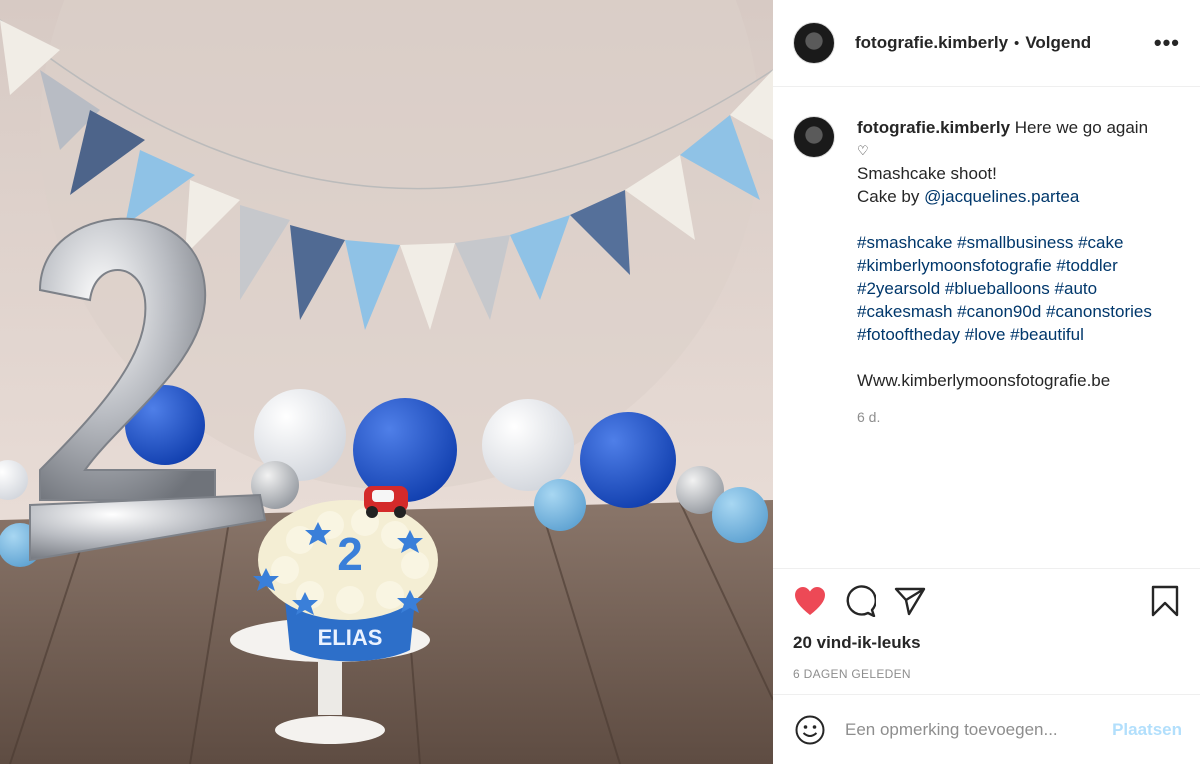 This screenshot has height=764, width=1200. Describe the element at coordinates (1017, 311) in the screenshot. I see `hashtag-line: #cakesmash #canon90d #canonstories` at that location.